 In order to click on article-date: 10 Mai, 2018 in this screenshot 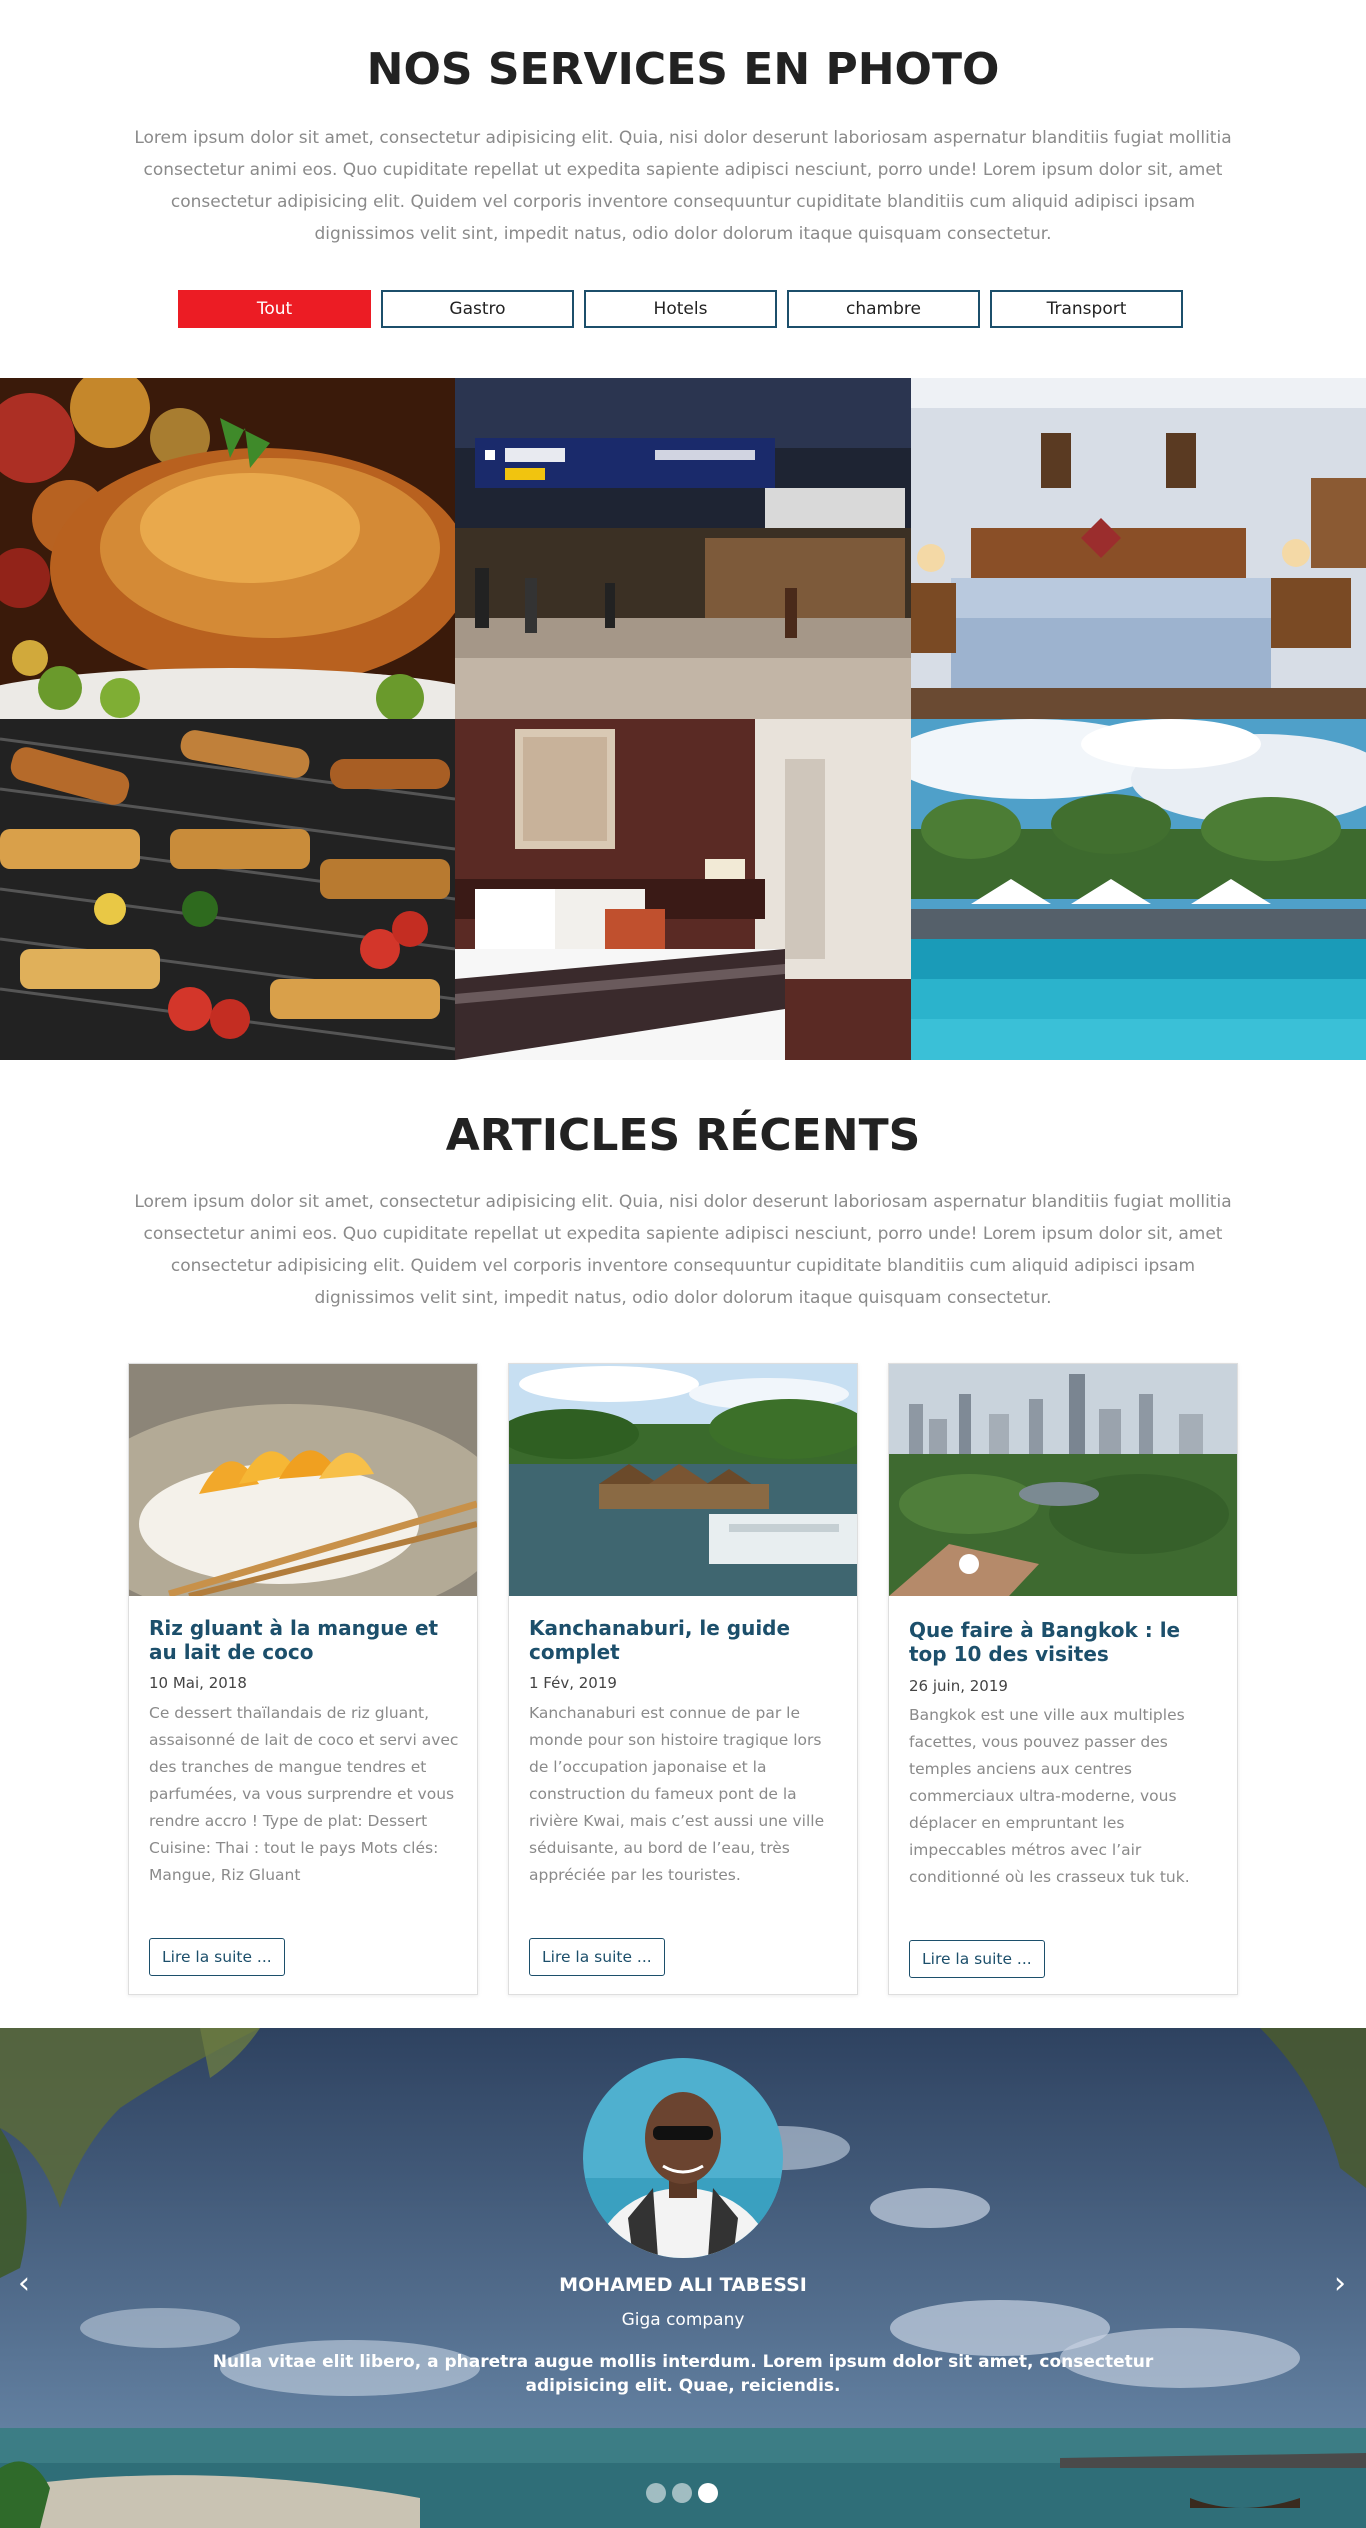, I will do `click(198, 1683)`.